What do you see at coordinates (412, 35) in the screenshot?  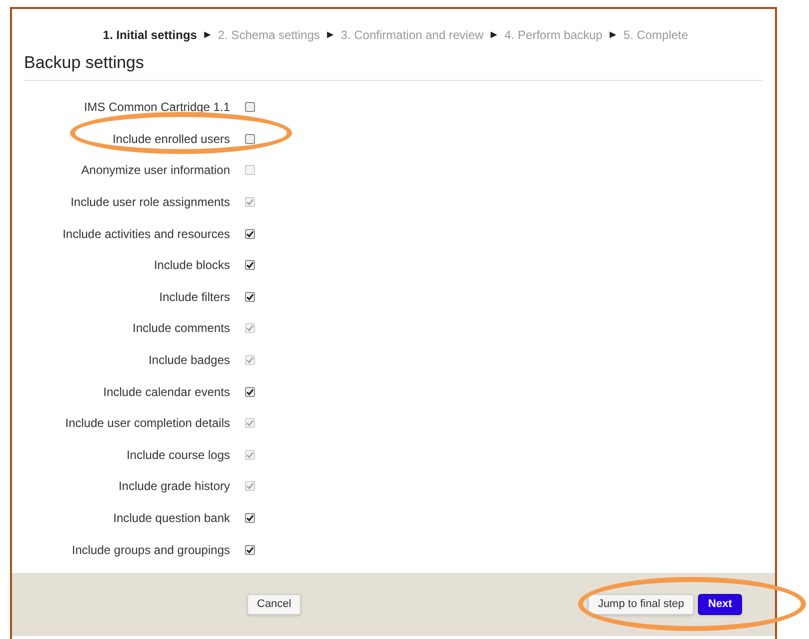 I see `step-label: 3. Confirmation and review` at bounding box center [412, 35].